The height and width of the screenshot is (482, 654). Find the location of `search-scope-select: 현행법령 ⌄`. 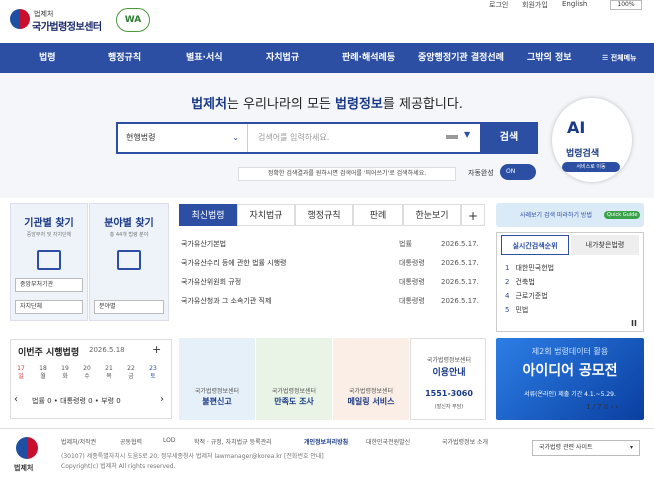

search-scope-select: 현행법령 ⌄ is located at coordinates (183, 138).